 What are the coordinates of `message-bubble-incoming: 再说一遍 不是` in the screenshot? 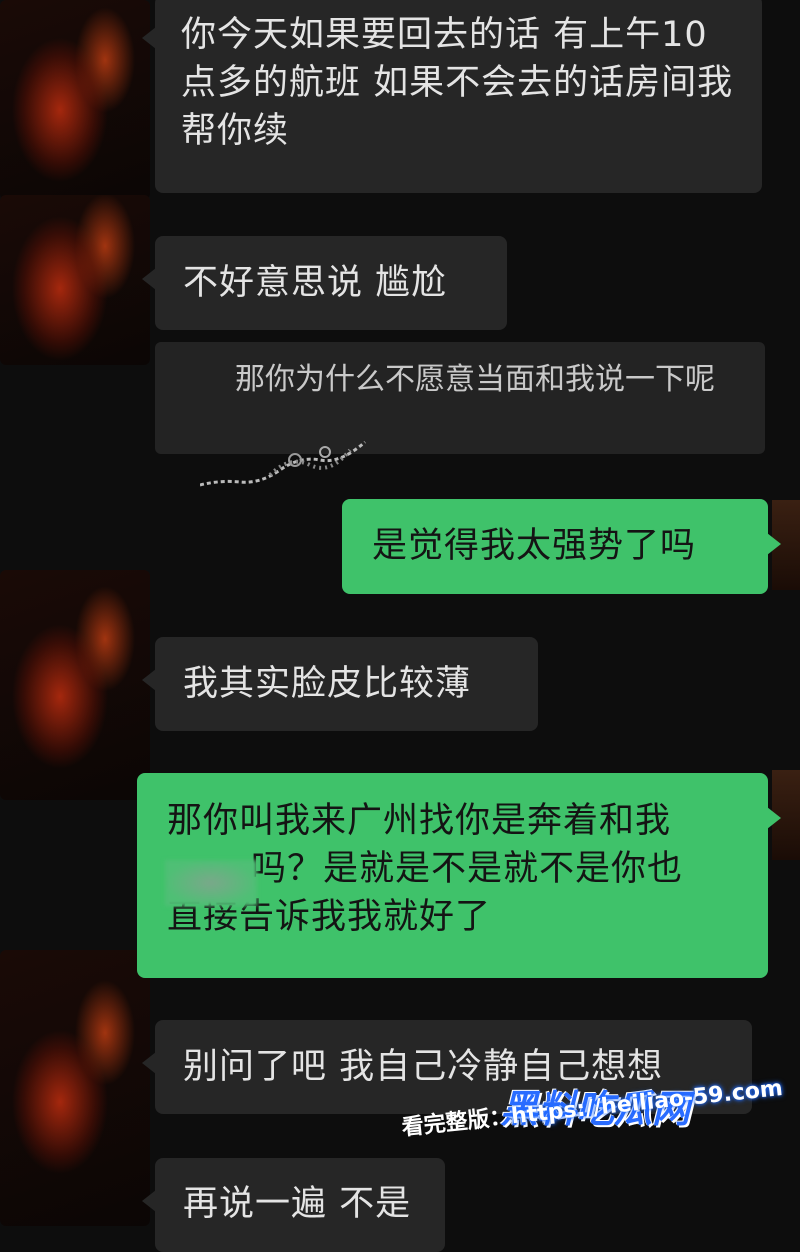 It's located at (293, 1205).